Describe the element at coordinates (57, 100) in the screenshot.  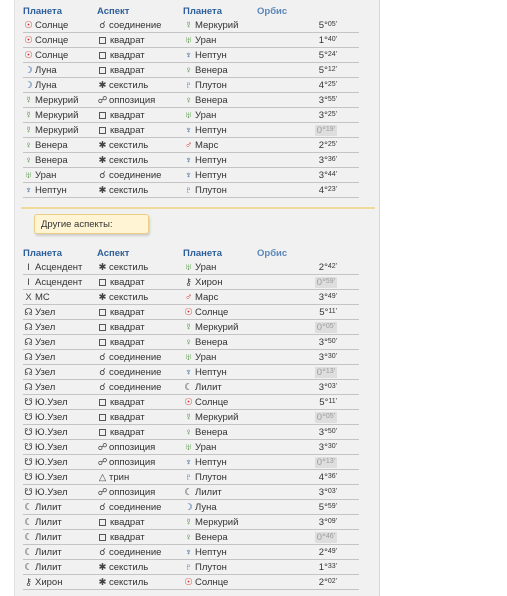
I see `planet-name: Меркурий` at that location.